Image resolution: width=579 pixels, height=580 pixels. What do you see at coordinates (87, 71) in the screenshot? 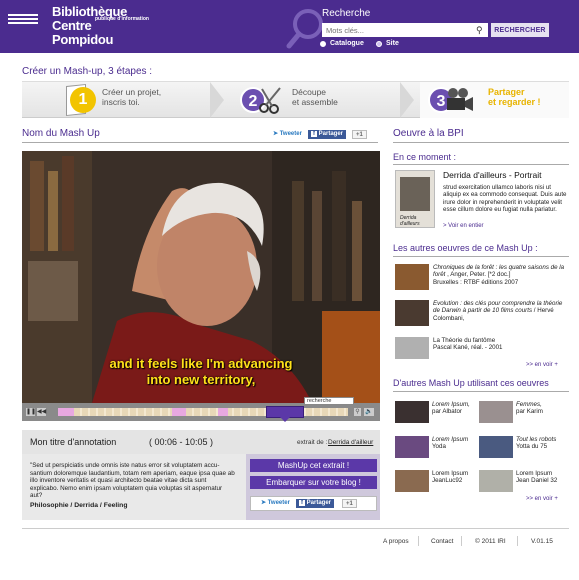
I see `steps-title: Créer un Mash-up, 3 étapes :` at bounding box center [87, 71].